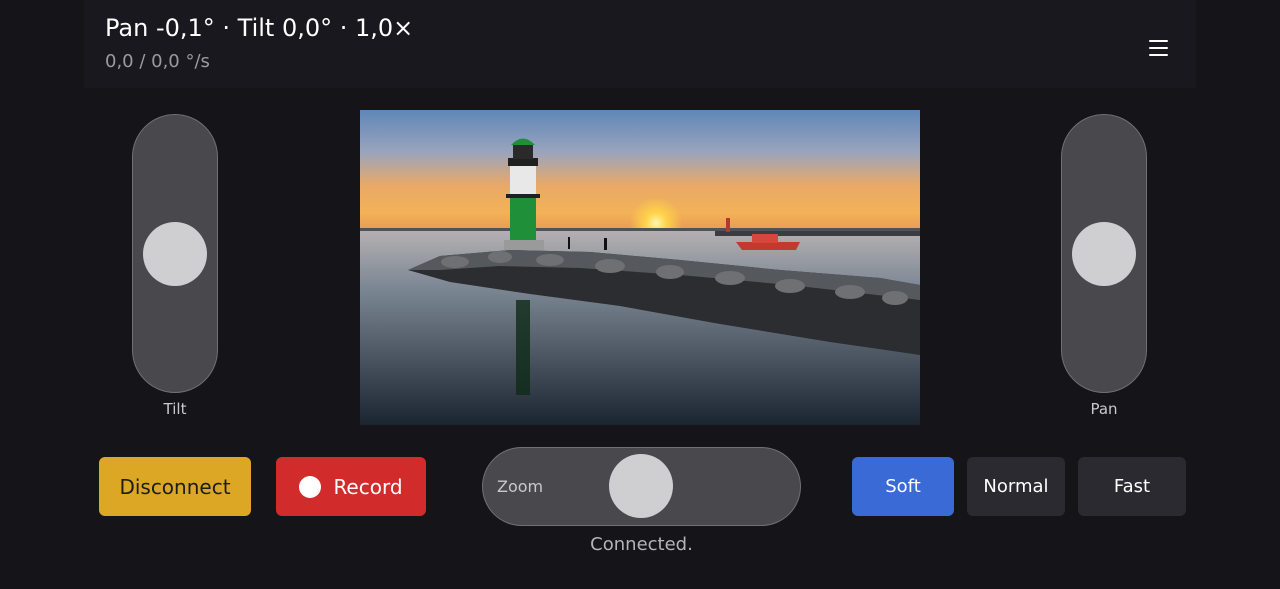  I want to click on speed-normal-button: Normal, so click(1016, 486).